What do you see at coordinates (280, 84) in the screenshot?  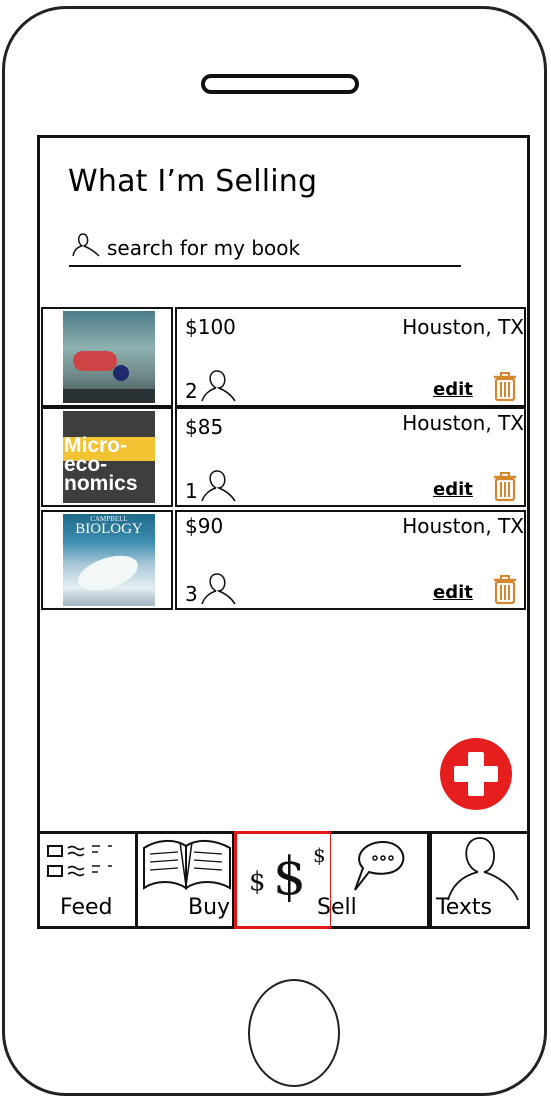 I see `phone-speaker` at bounding box center [280, 84].